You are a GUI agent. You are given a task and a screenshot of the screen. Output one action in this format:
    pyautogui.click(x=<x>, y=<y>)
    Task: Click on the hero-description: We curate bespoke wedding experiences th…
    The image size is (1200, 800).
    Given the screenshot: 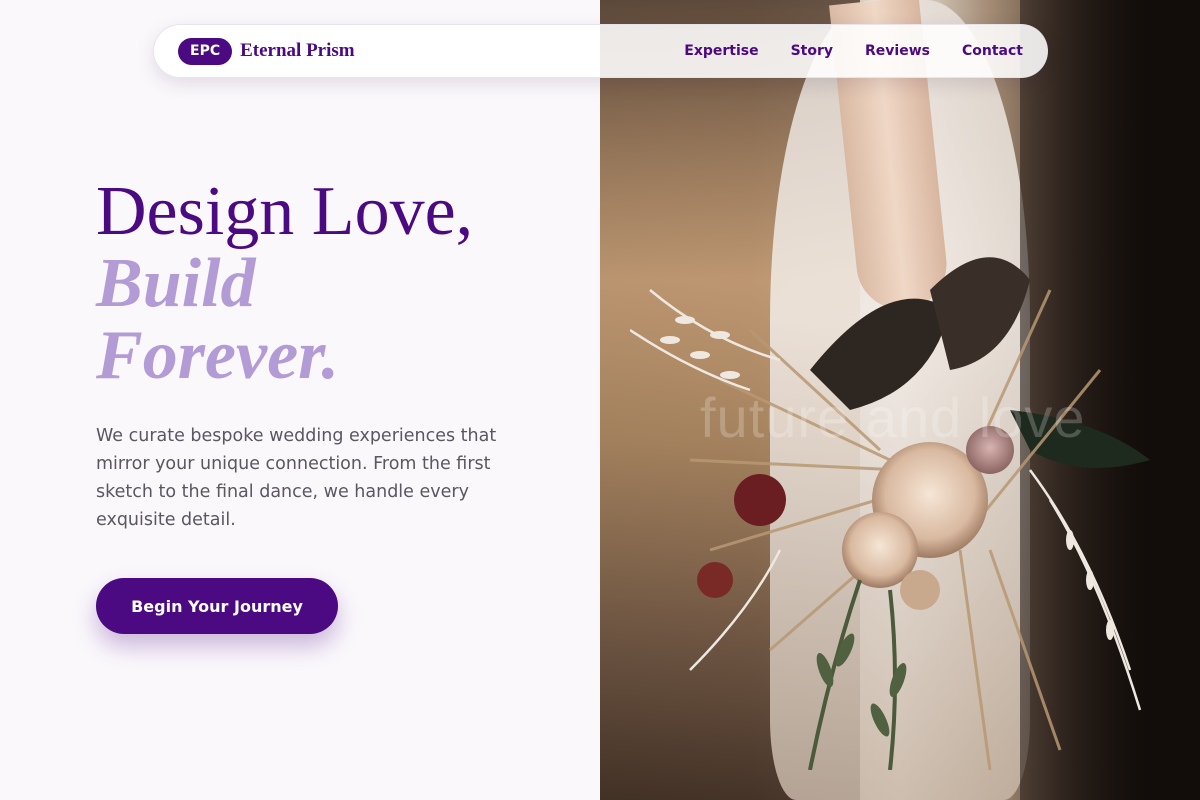 What is the action you would take?
    pyautogui.click(x=296, y=478)
    